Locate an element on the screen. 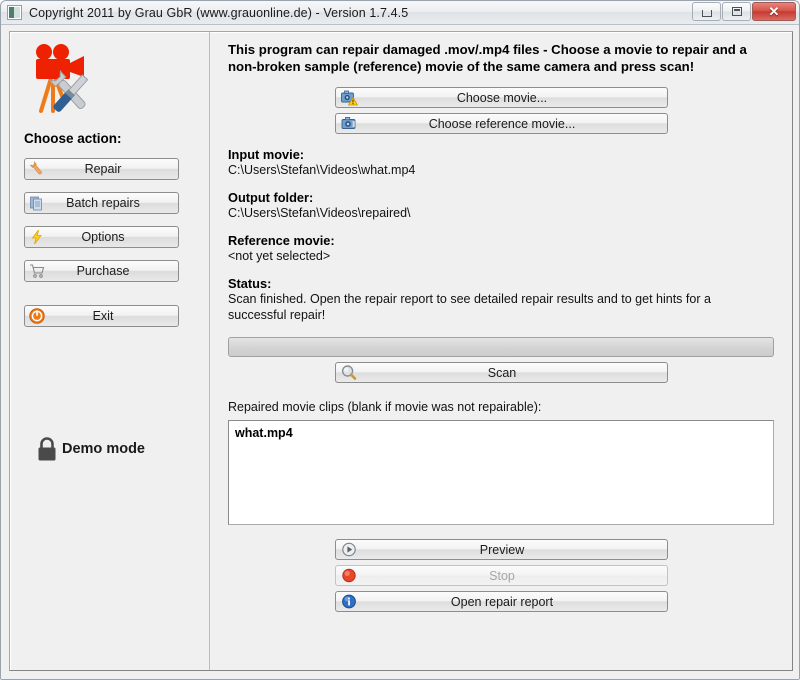  sidebar-item-exit-label: Exit is located at coordinates (103, 316).